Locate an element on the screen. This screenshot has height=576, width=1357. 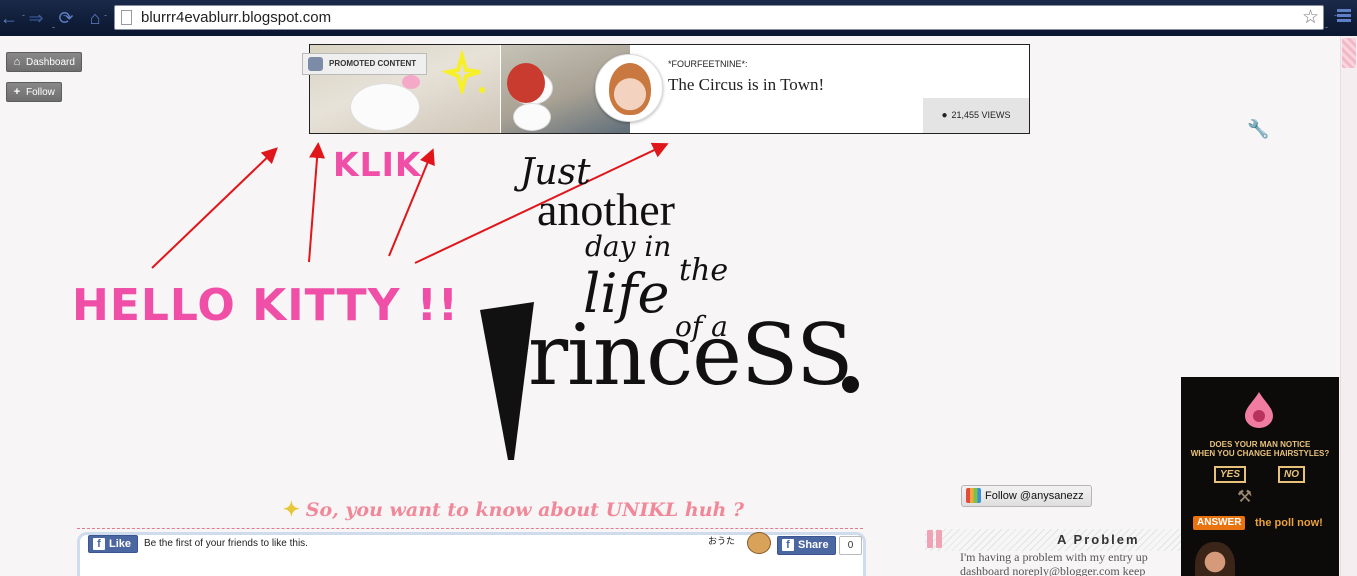
browser-menu-icon is located at coordinates (1344, 17).